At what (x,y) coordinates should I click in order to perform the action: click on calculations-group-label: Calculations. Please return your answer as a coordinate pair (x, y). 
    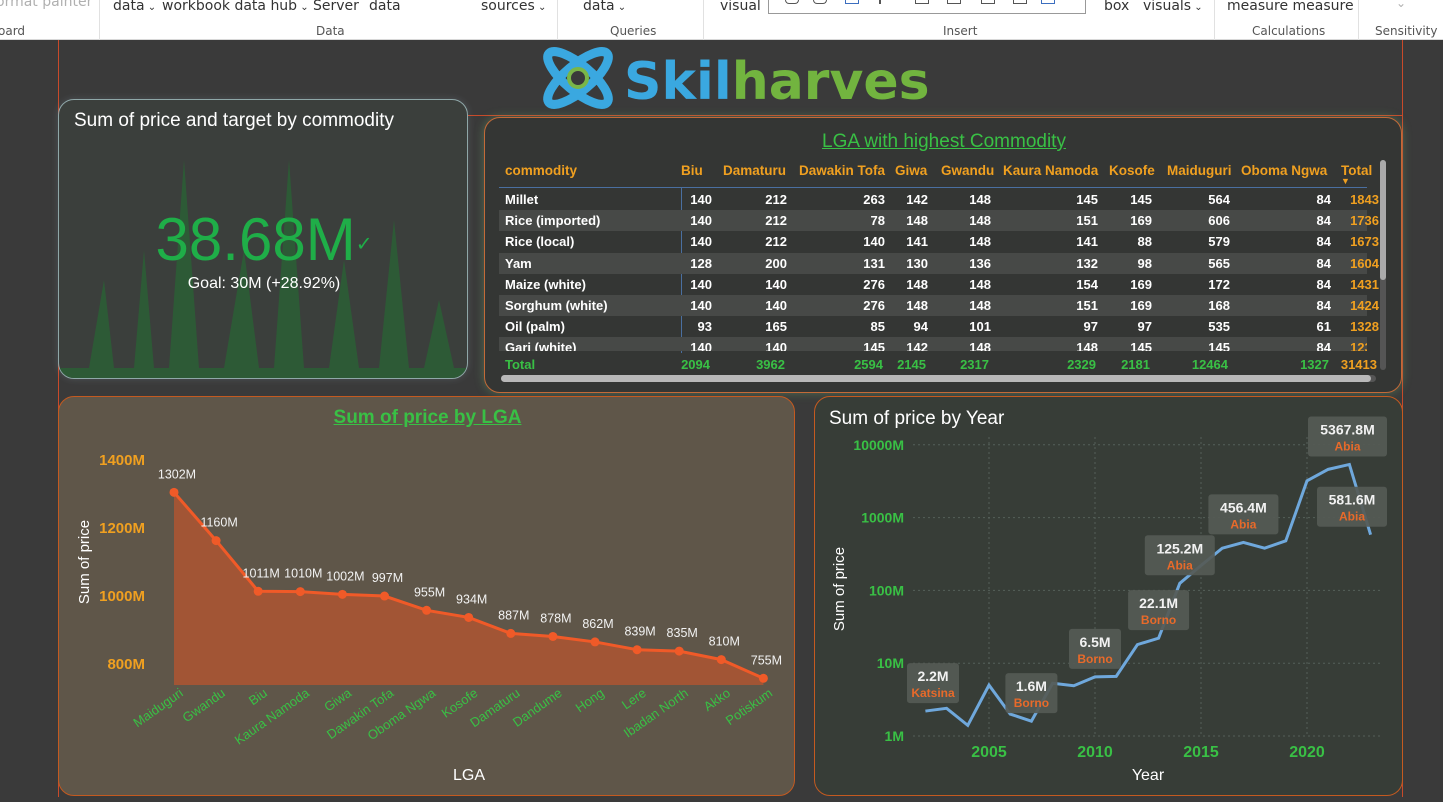
    Looking at the image, I should click on (1289, 31).